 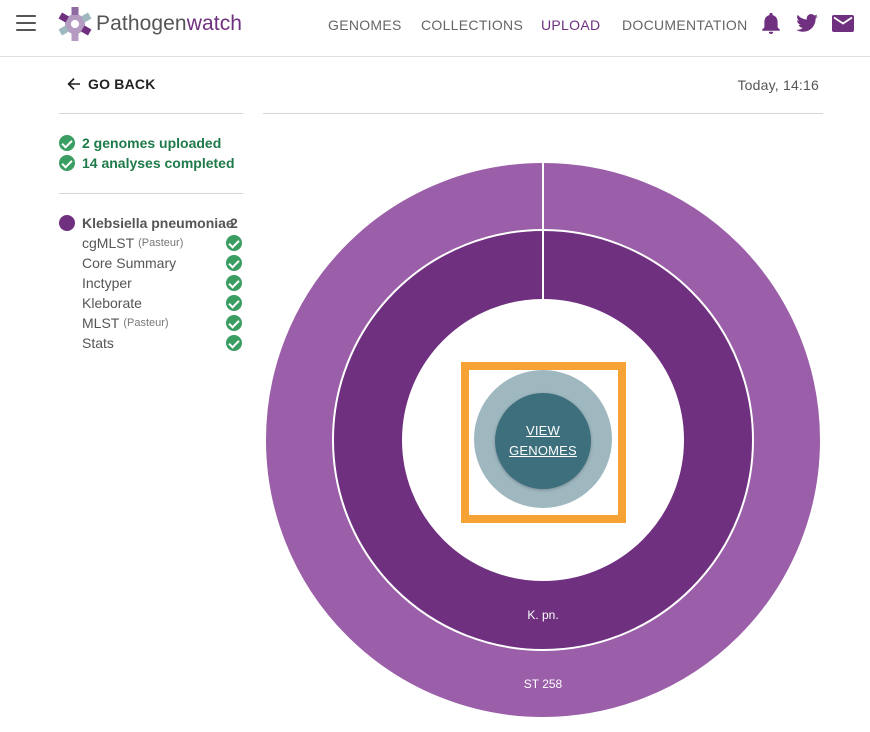 What do you see at coordinates (162, 263) in the screenshot?
I see `task-row: Core Summary` at bounding box center [162, 263].